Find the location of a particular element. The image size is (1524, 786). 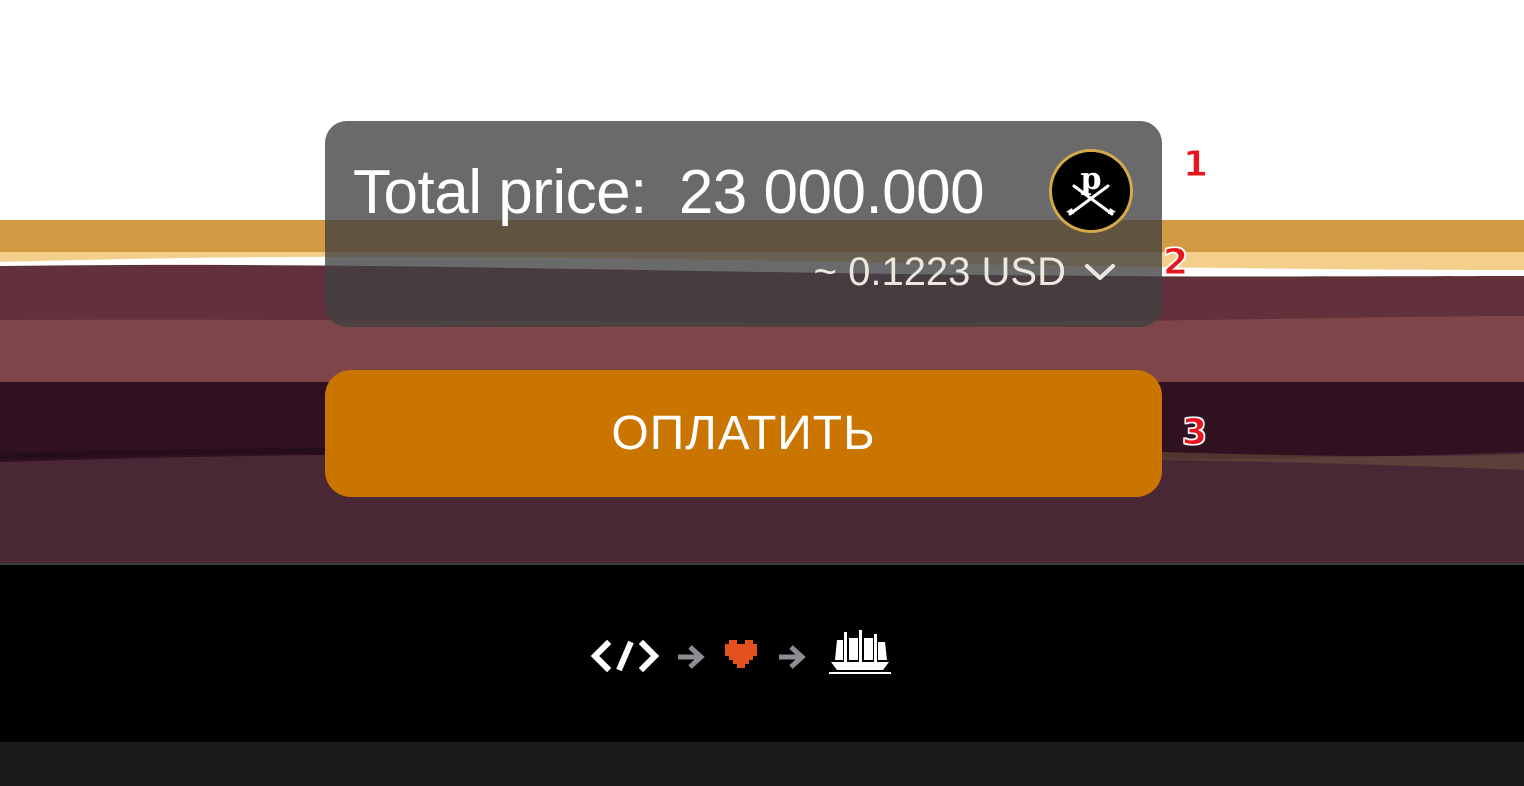

usd-approx-value: ~ 0.1223 USD is located at coordinates (939, 272).